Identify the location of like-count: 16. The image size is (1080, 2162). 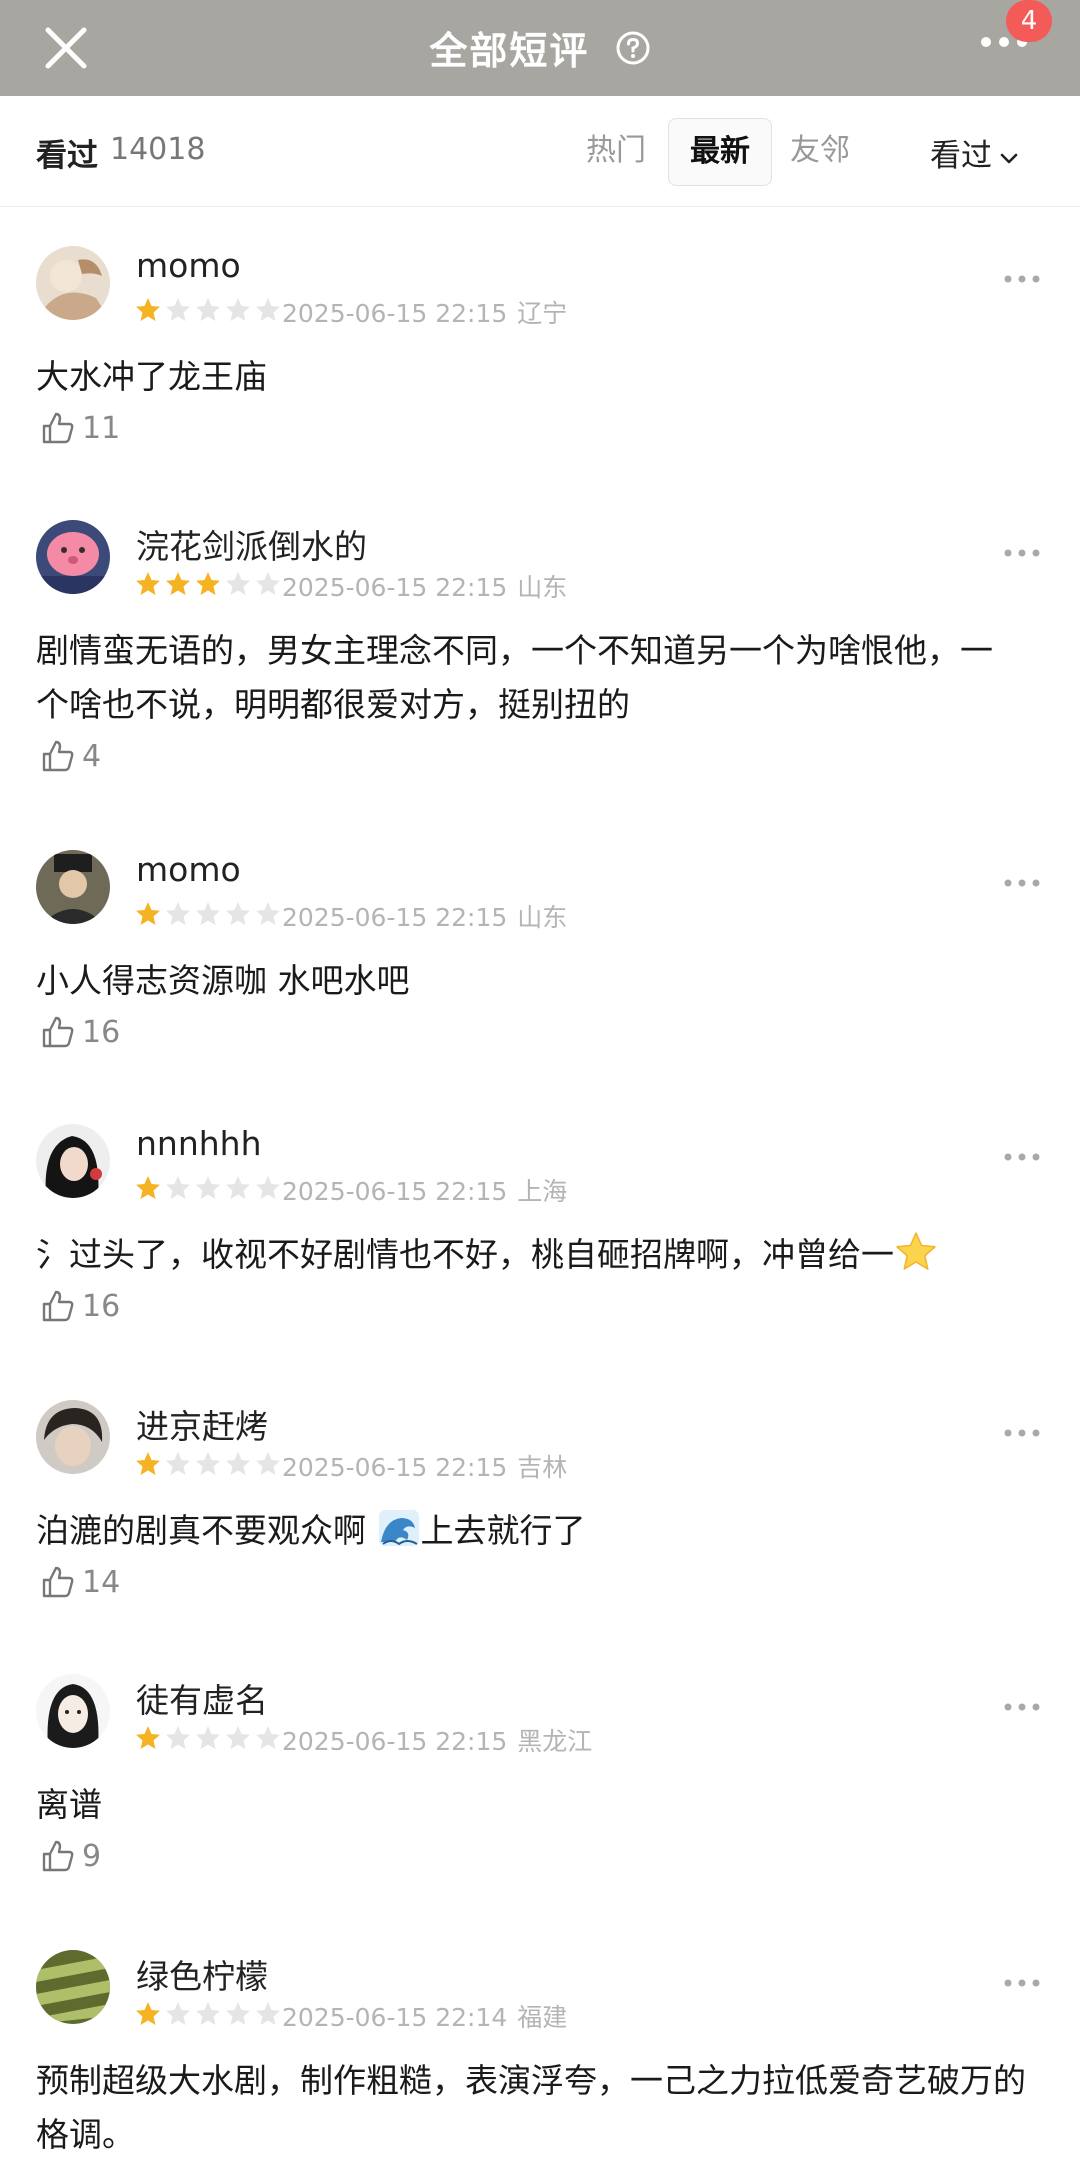
(101, 1032).